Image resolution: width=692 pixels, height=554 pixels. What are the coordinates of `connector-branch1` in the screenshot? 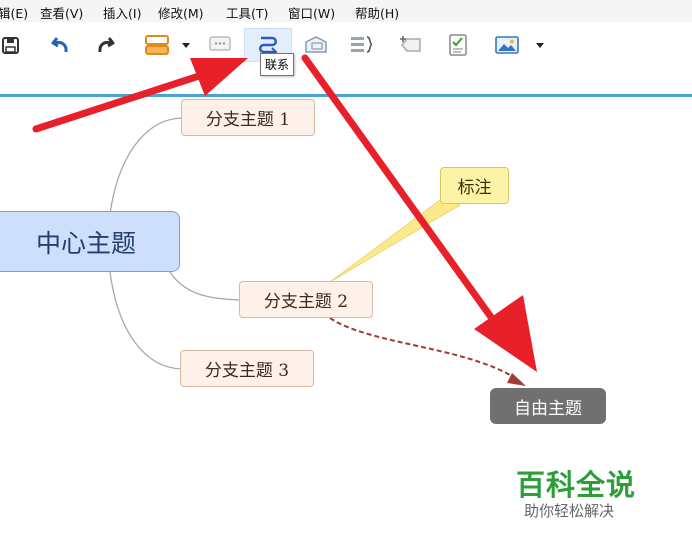 It's located at (146, 166).